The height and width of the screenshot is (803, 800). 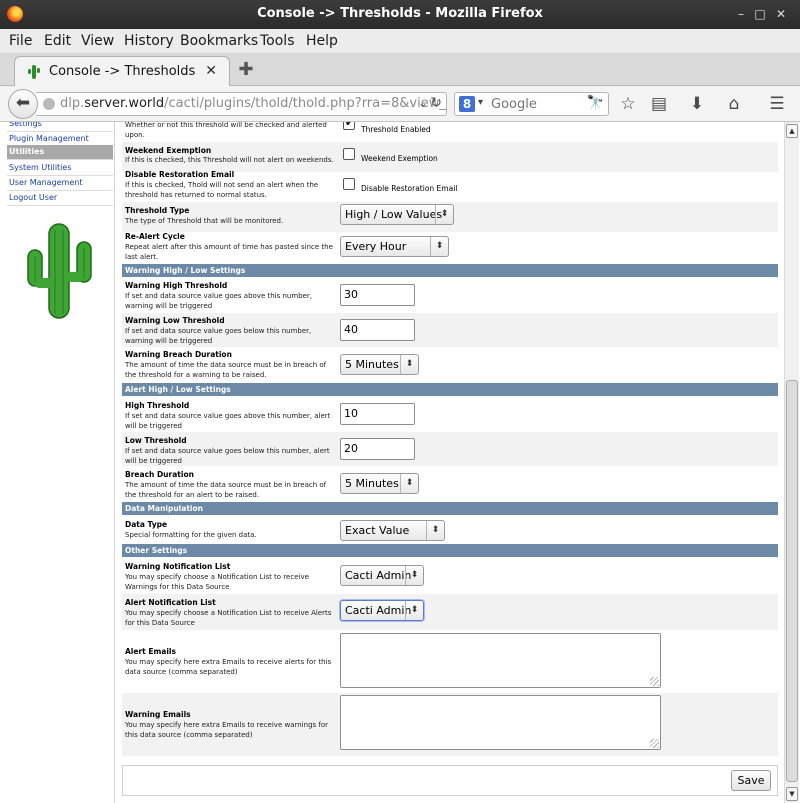 What do you see at coordinates (149, 41) in the screenshot?
I see `menu-history: History` at bounding box center [149, 41].